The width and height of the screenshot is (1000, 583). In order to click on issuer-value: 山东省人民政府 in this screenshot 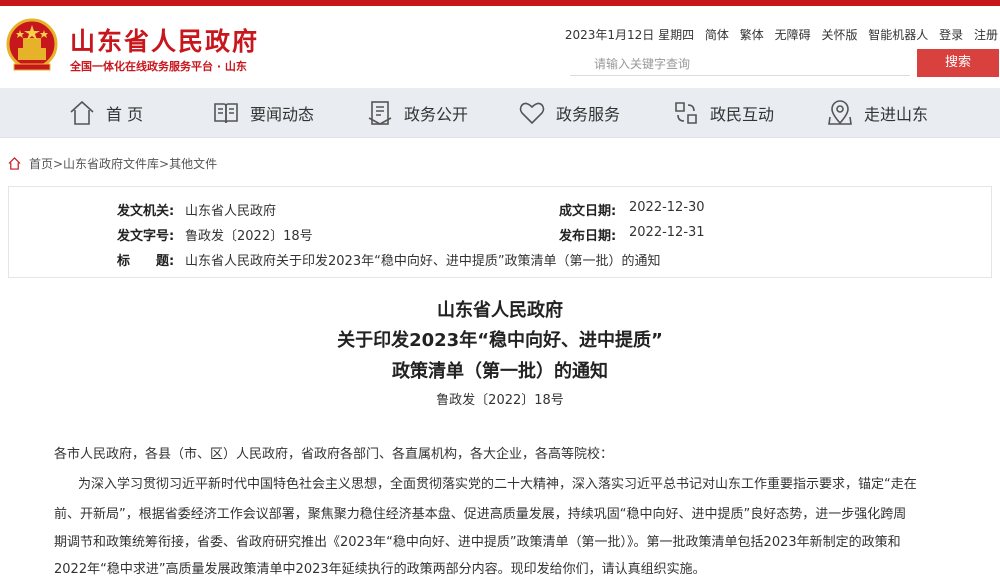, I will do `click(231, 211)`.